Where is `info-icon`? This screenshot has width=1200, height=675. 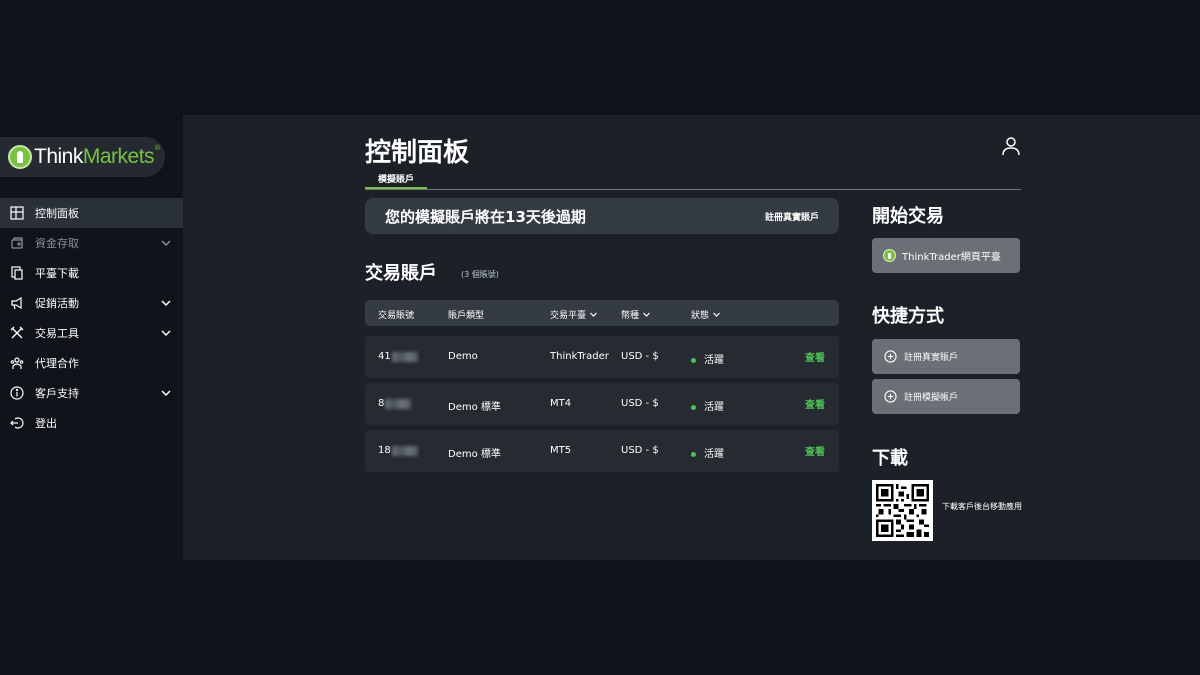 info-icon is located at coordinates (17, 393).